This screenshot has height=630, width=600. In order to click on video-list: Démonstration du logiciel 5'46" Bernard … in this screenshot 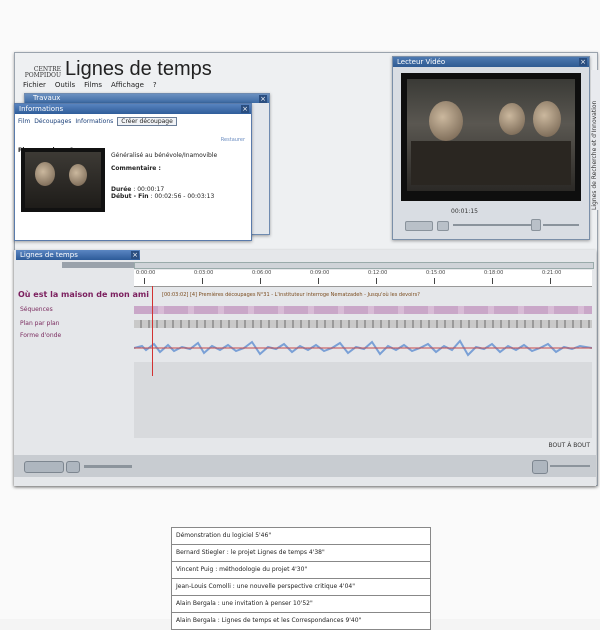, I will do `click(301, 578)`.